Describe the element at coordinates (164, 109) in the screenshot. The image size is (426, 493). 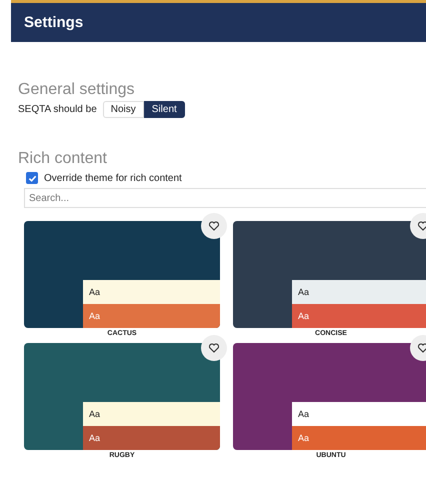
I see `mode-option: Silent` at that location.